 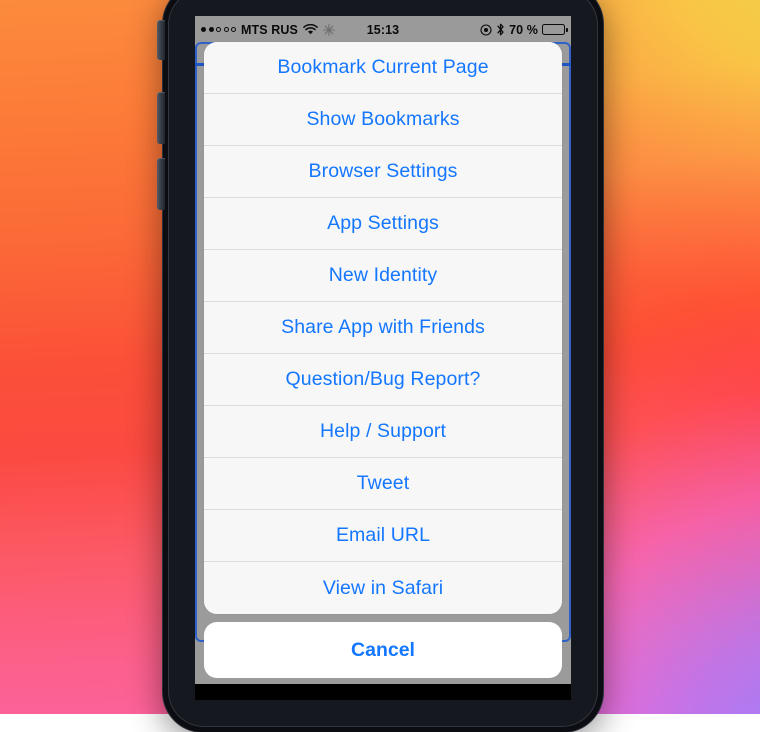 I want to click on sheet-item-question-bug-report: Question/Bug Report?, so click(x=383, y=380).